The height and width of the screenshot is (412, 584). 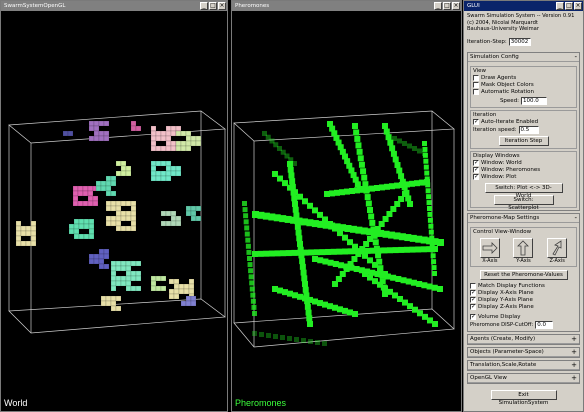 I want to click on switch-scatterplot-button: Switch: Scatterplot, so click(x=523, y=202).